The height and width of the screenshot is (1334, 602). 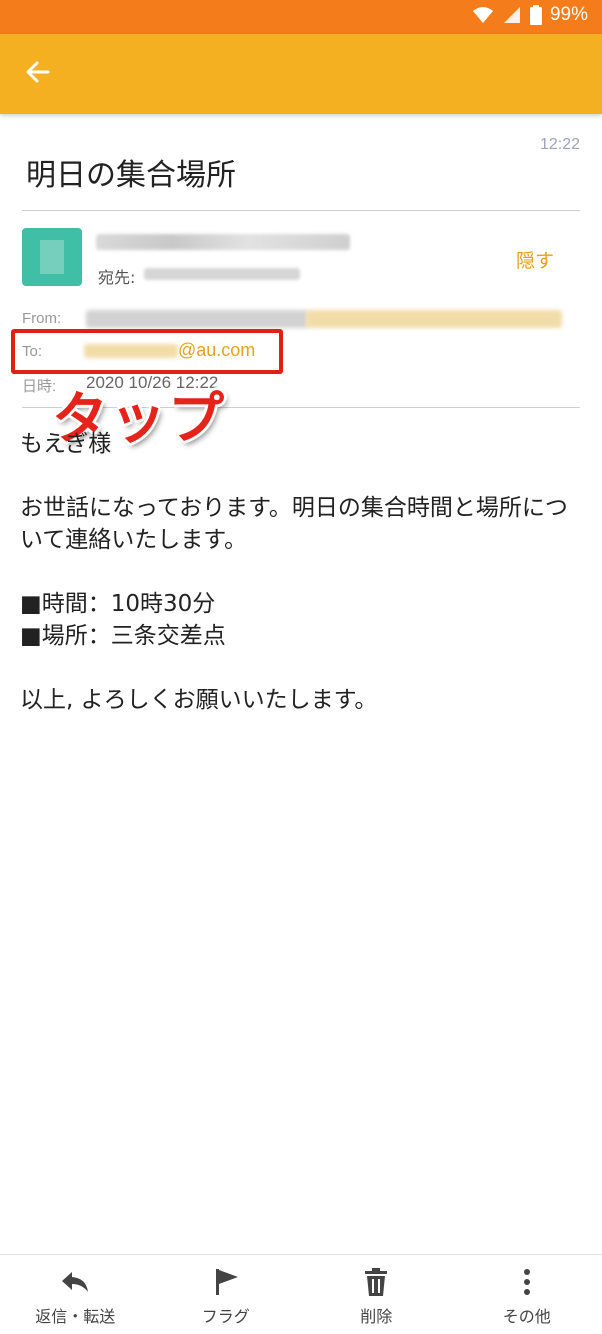 What do you see at coordinates (75, 1316) in the screenshot?
I see `reply-forward-label: 返信・転送` at bounding box center [75, 1316].